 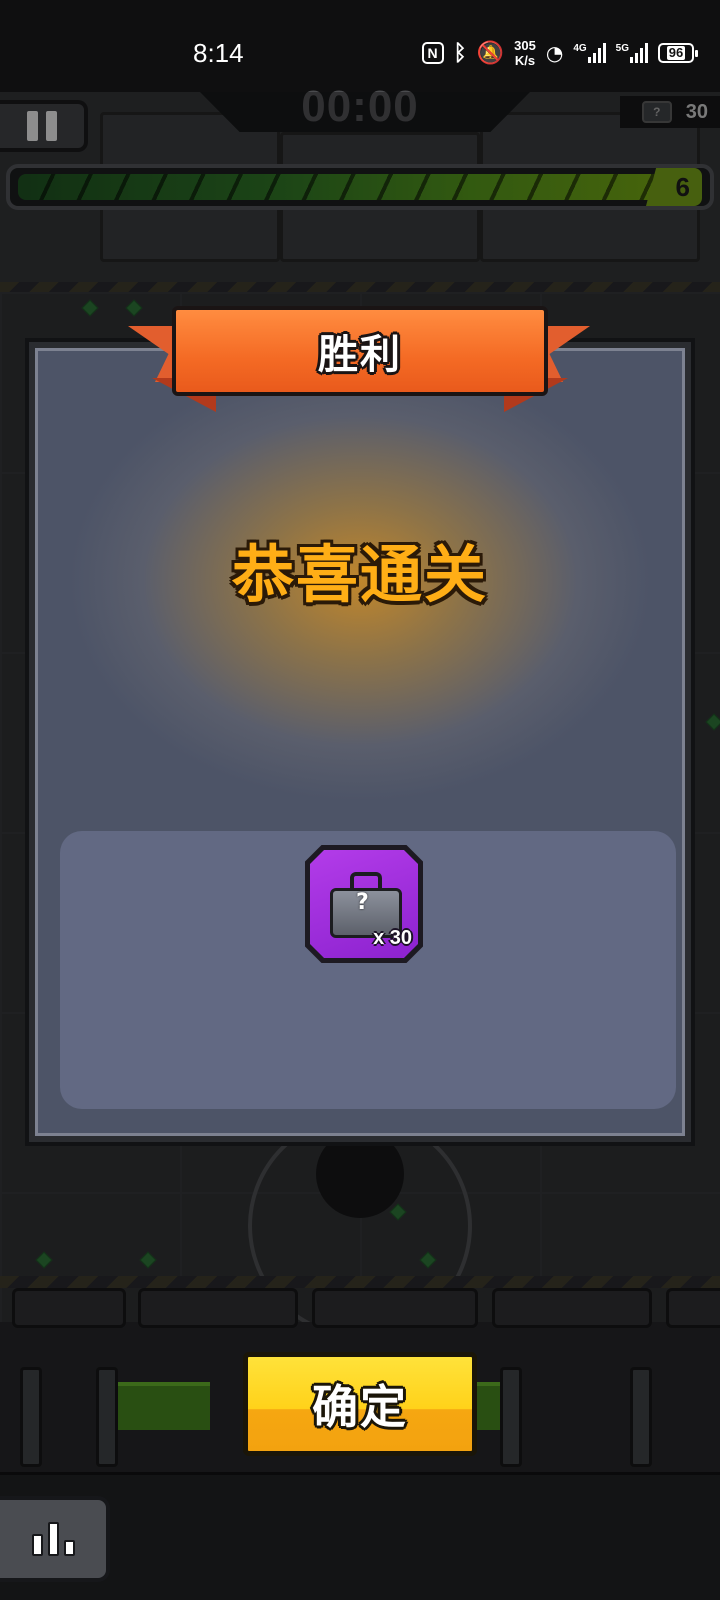 I want to click on signal-sim2: 5G, so click(x=632, y=53).